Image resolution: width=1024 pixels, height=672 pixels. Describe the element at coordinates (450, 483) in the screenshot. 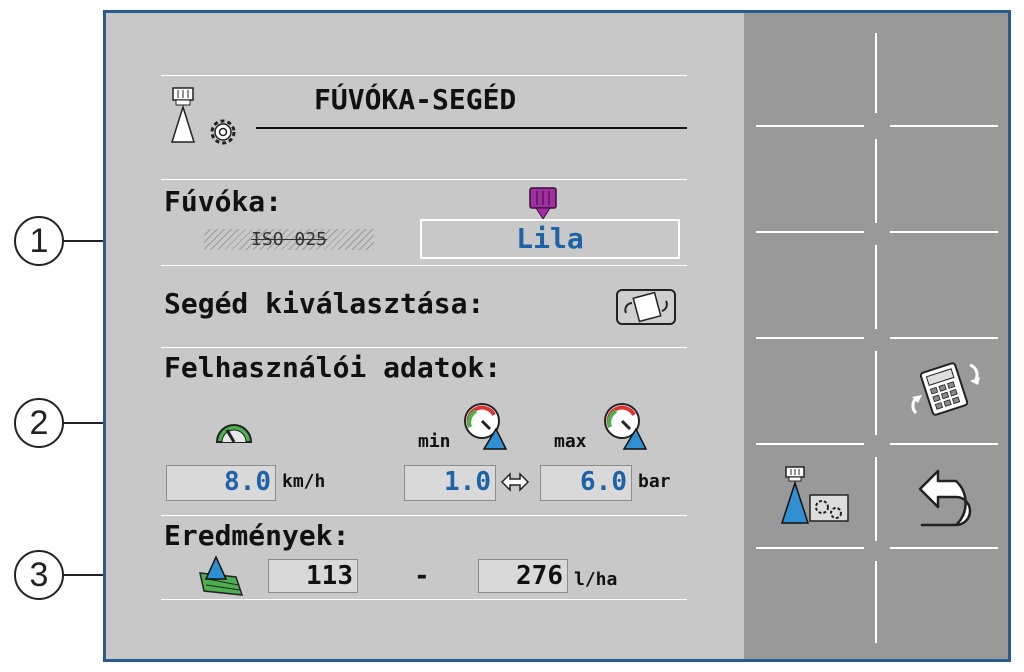

I see `min-pressure-field: 1.0` at that location.